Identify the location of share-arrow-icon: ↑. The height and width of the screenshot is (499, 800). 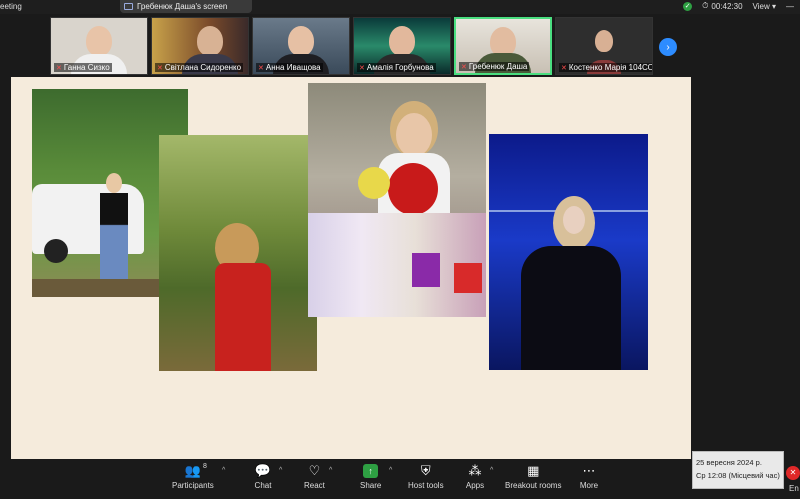
(371, 471).